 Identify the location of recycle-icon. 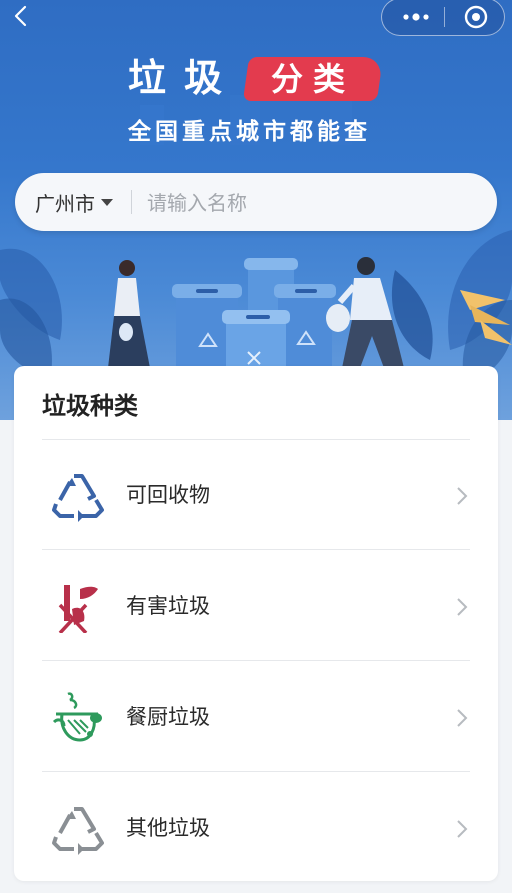
(78, 498).